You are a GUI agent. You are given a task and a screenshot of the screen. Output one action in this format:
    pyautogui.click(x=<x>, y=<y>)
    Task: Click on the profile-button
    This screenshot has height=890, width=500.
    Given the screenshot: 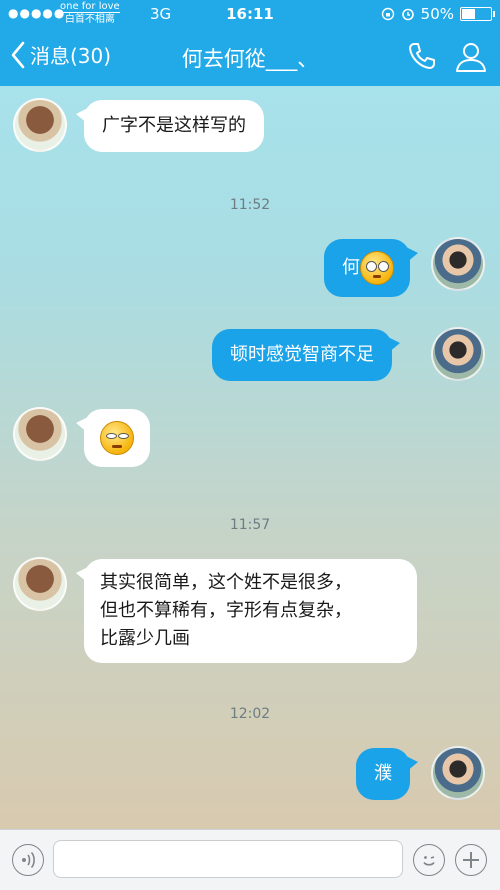 What is the action you would take?
    pyautogui.click(x=471, y=59)
    